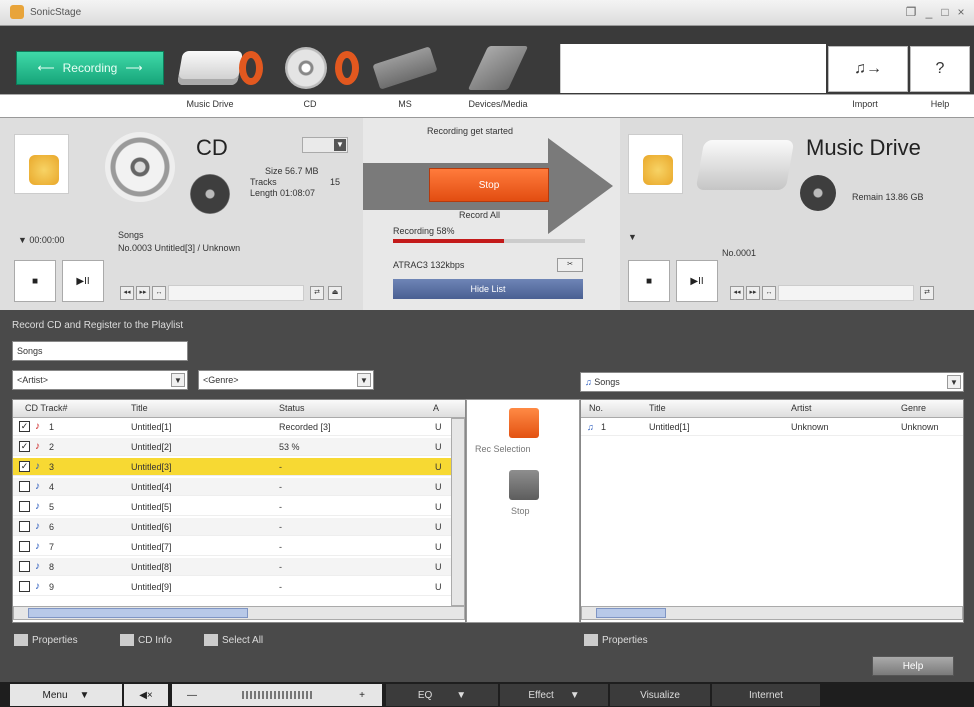 The width and height of the screenshot is (974, 707). What do you see at coordinates (310, 104) in the screenshot?
I see `cd-label: CD` at bounding box center [310, 104].